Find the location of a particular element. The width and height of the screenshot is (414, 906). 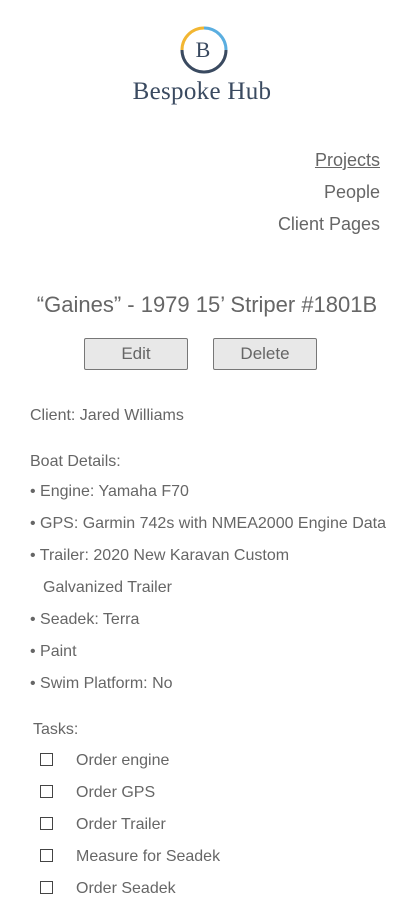

client-name: Client: Jared Williams is located at coordinates (107, 415).